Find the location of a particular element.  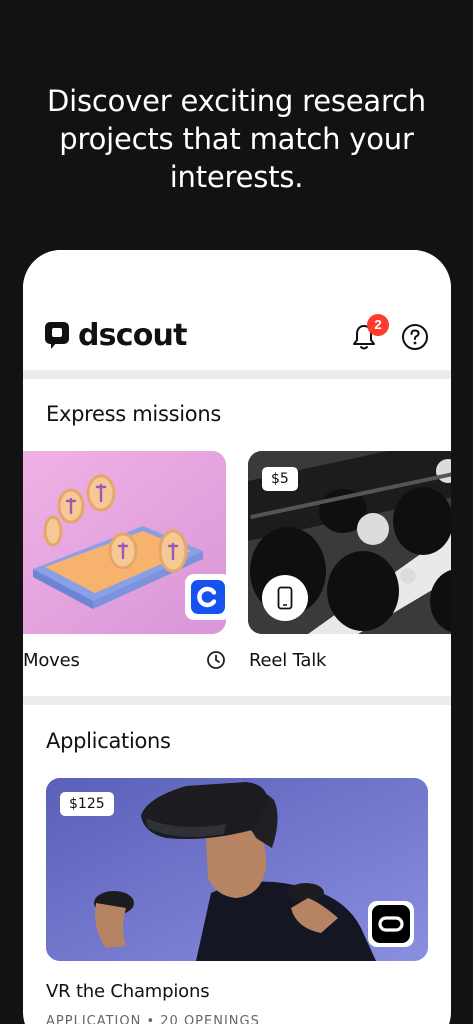

application-card-vr-title: VR the Champions is located at coordinates (128, 991).